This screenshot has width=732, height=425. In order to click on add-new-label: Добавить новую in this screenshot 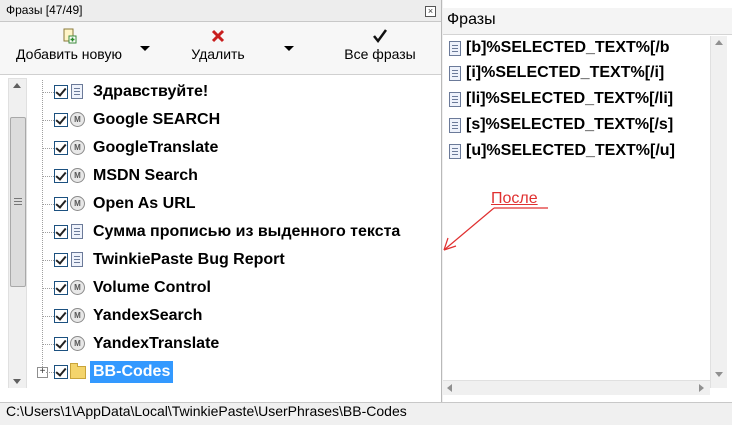, I will do `click(69, 54)`.